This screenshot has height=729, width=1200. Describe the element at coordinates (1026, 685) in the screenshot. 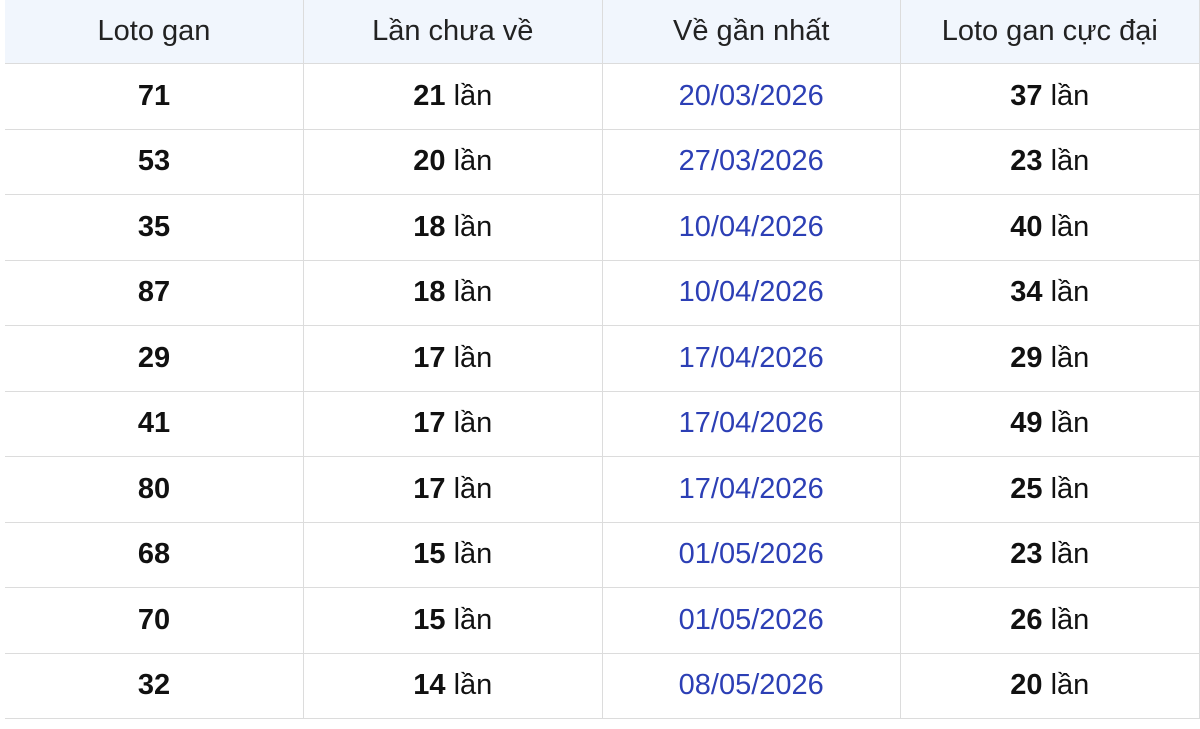

I see `max-count: 20` at that location.